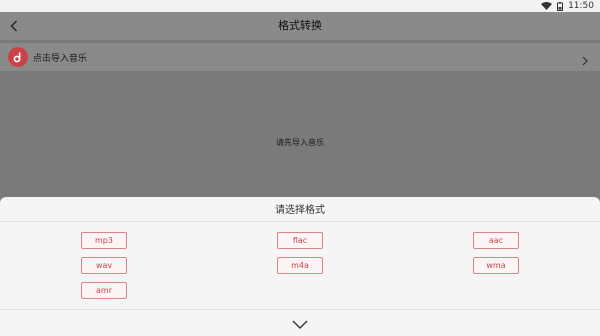 This screenshot has width=600, height=336. I want to click on app-bar: 格式转换, so click(300, 26).